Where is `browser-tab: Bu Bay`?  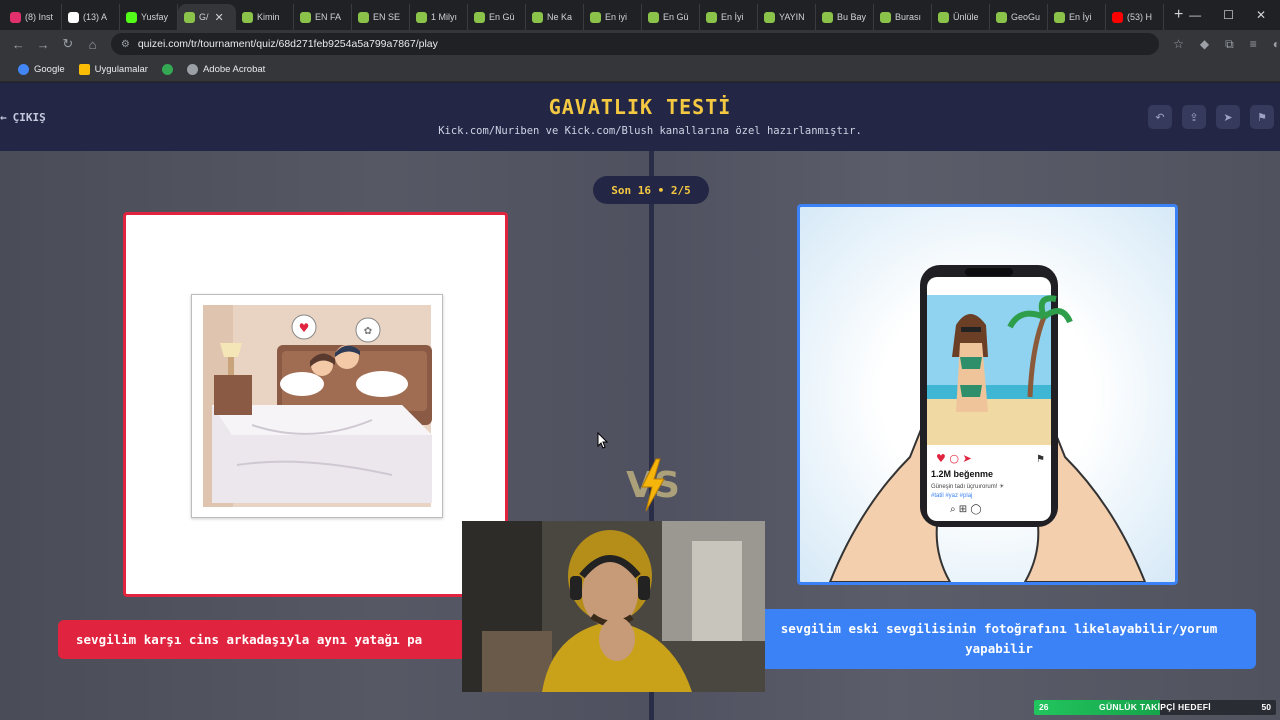
browser-tab: Bu Bay is located at coordinates (845, 17).